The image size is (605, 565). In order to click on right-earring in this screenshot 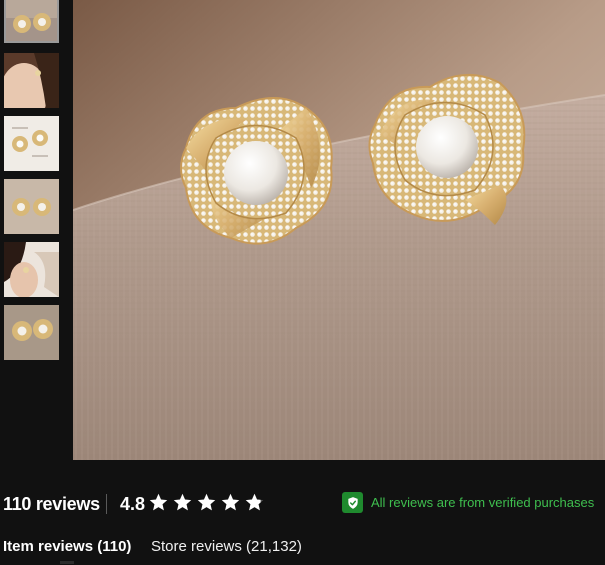, I will do `click(447, 149)`.